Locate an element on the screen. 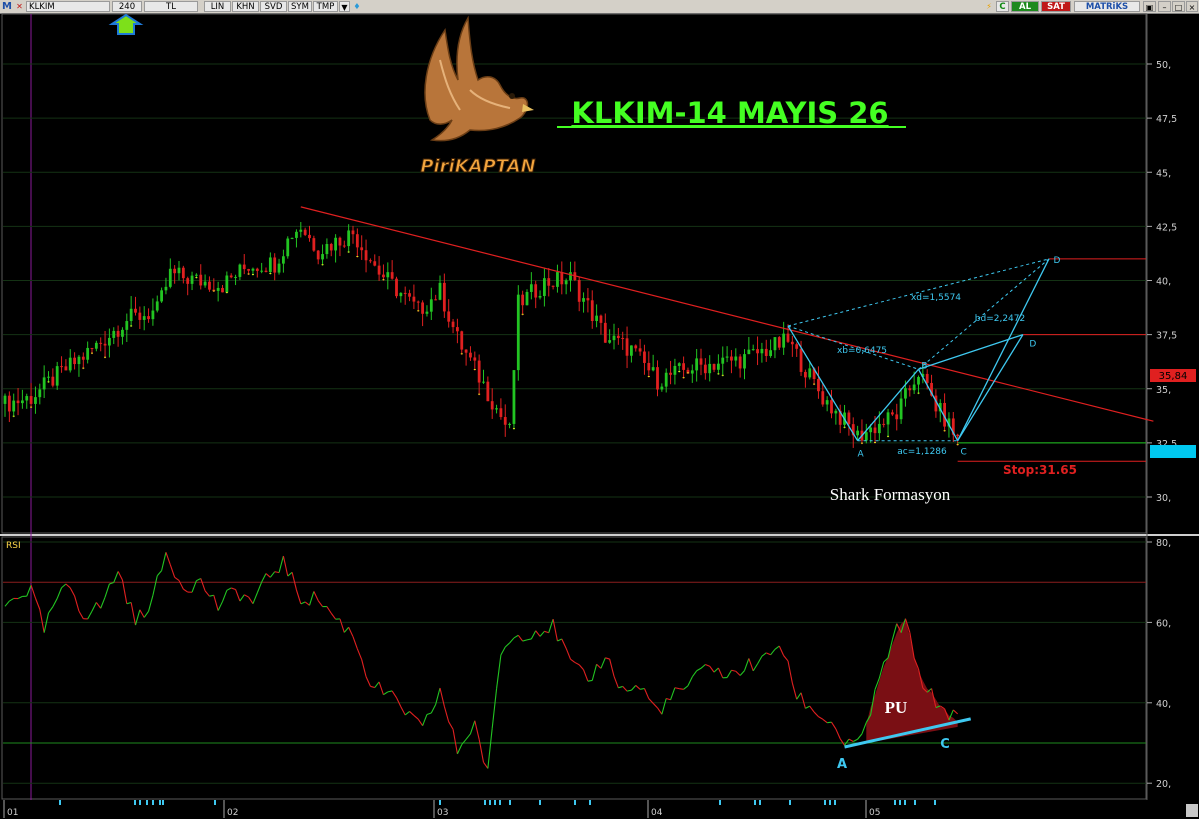 The image size is (1199, 819). close-icon: × is located at coordinates (1192, 6).